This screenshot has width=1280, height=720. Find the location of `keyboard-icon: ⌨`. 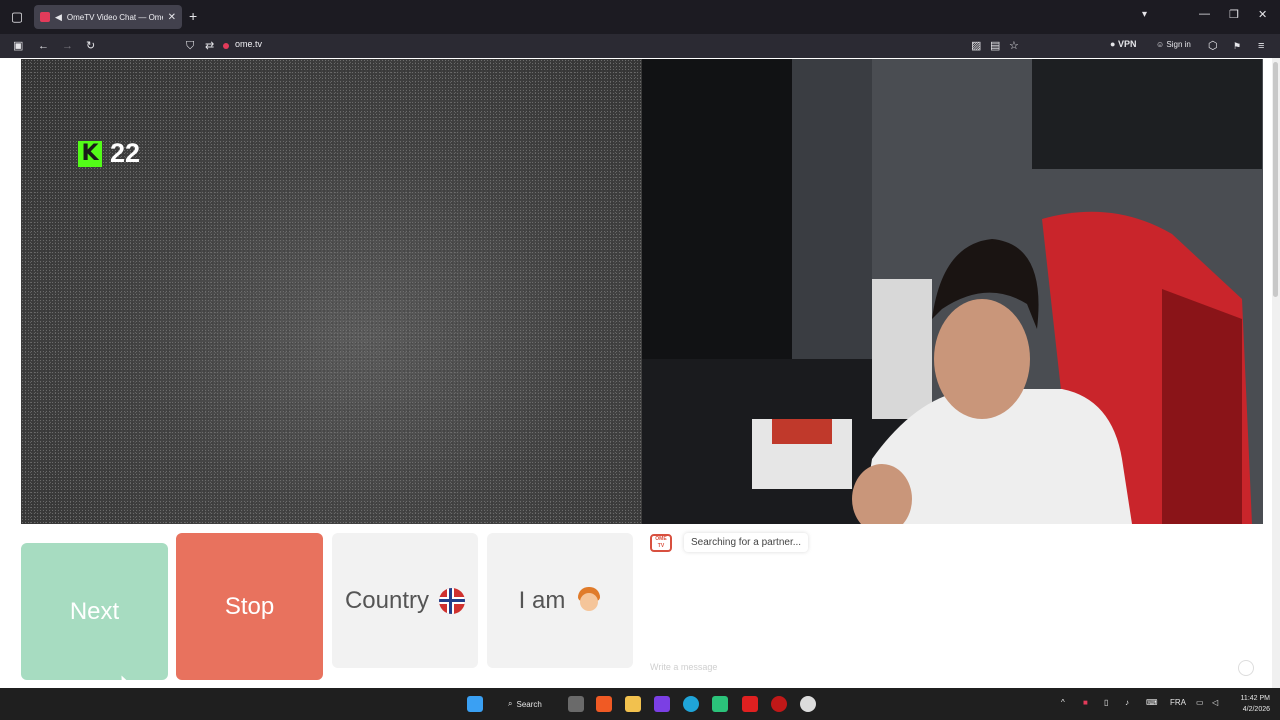

keyboard-icon: ⌨ is located at coordinates (1152, 702).